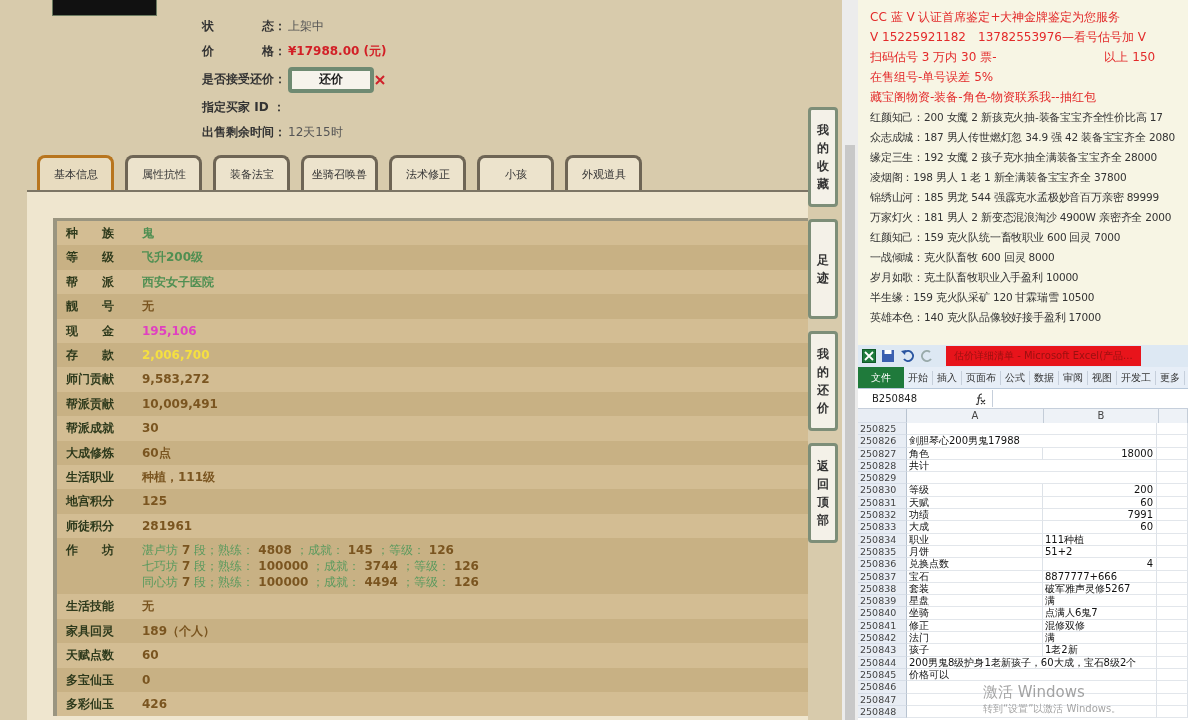  Describe the element at coordinates (1032, 662) in the screenshot. I see `table-cell: 200男鬼8级护身1老新孩子，60大成，宝石8级2个` at that location.